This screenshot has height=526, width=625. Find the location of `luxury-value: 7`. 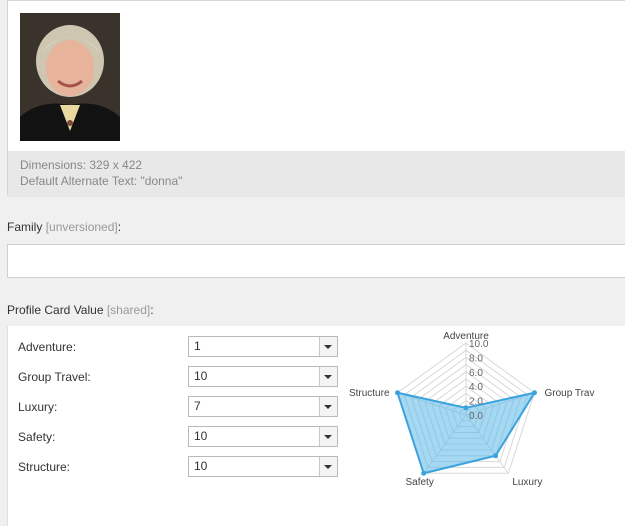

luxury-value: 7 is located at coordinates (197, 406).